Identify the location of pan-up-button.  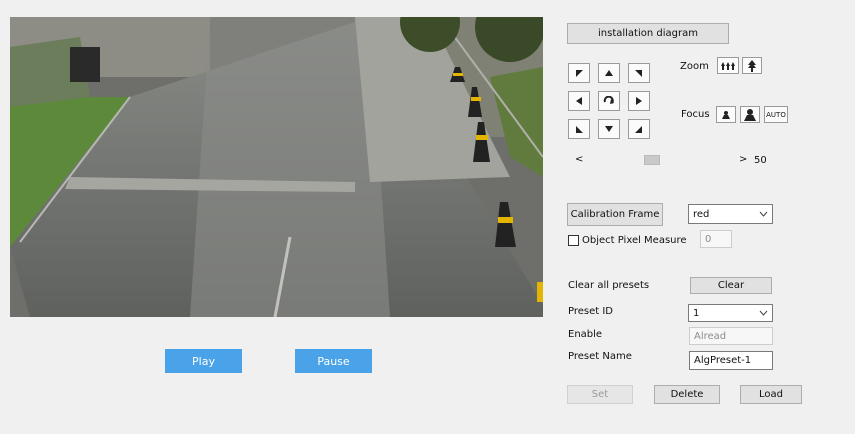
(609, 73).